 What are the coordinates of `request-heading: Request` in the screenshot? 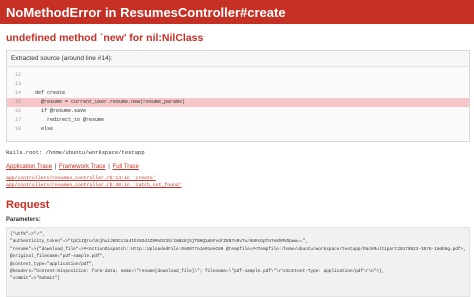 It's located at (28, 205).